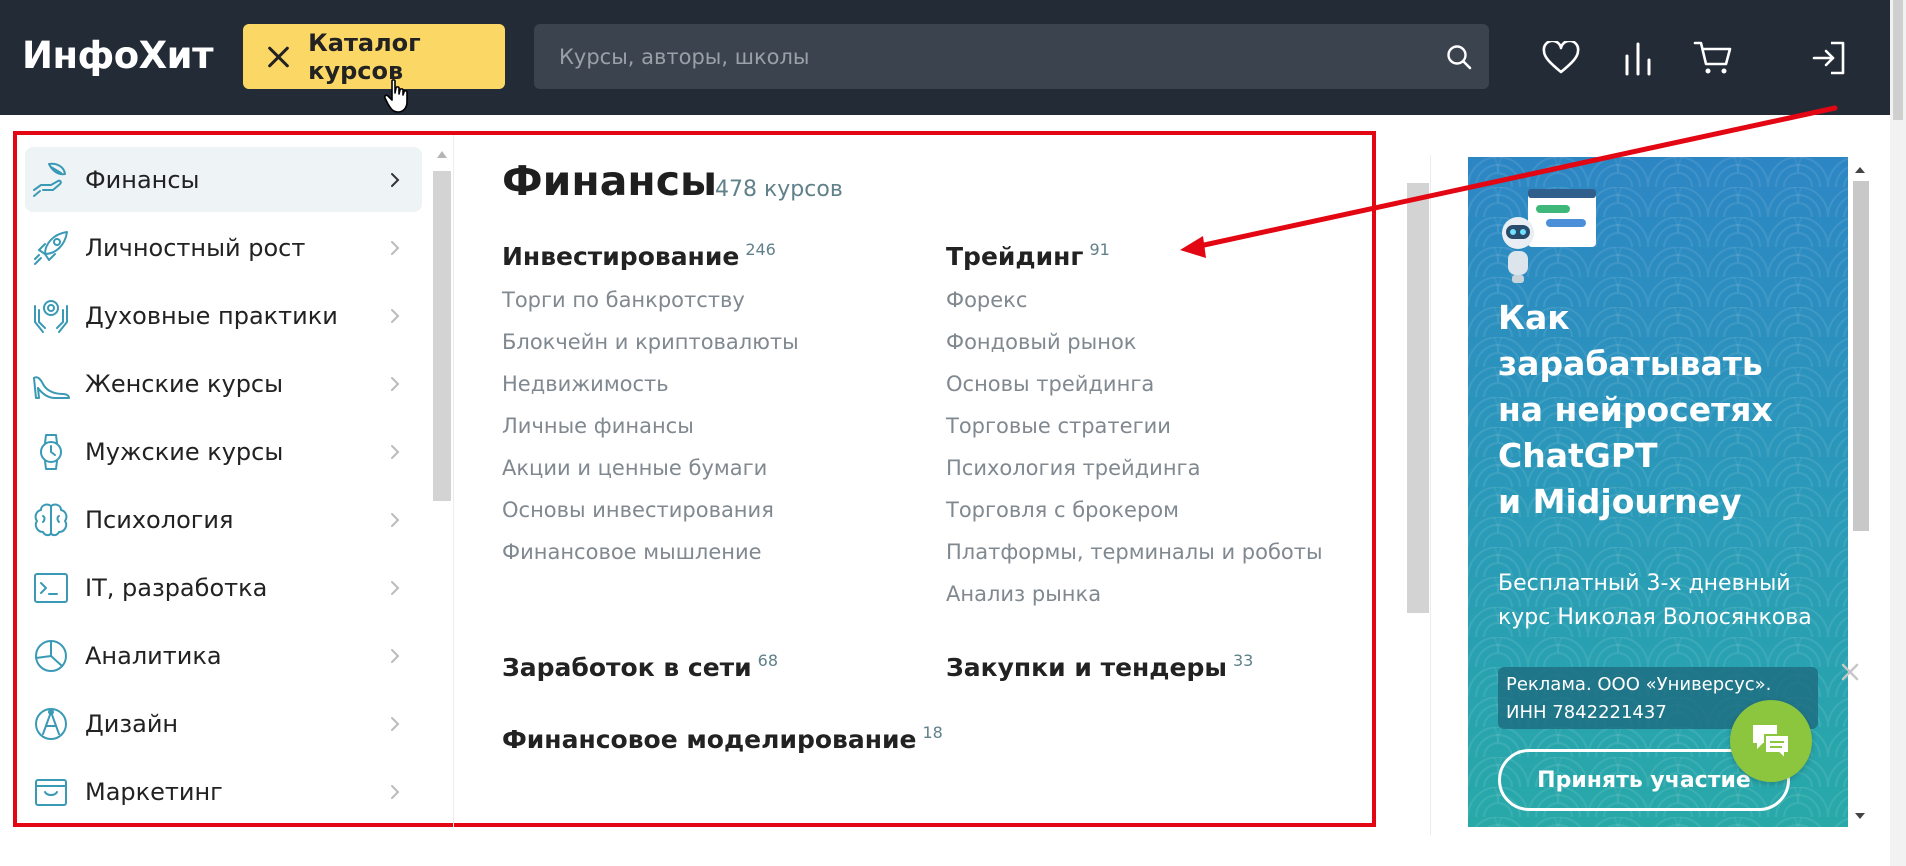 The image size is (1906, 866). I want to click on subcategory-financial-modeling: Финансовое моделирование 18, so click(722, 738).